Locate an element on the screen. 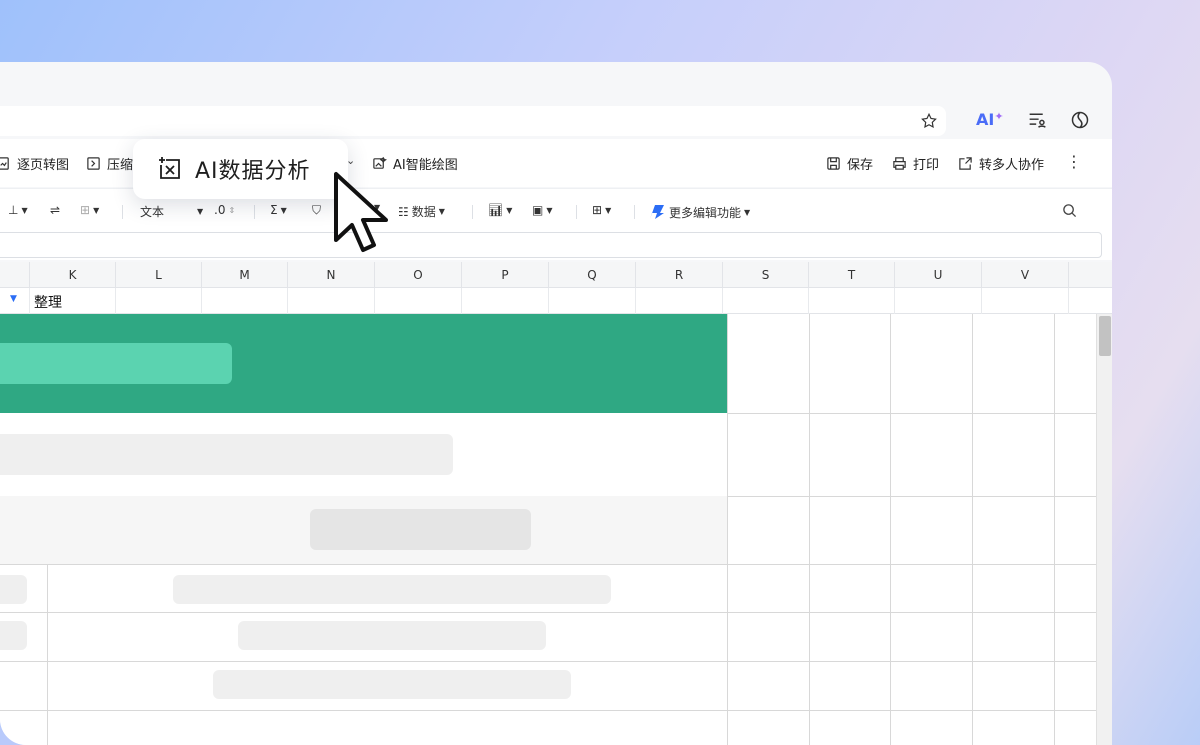 The width and height of the screenshot is (1200, 745). share-collab-button: 转多人协作 is located at coordinates (1001, 163).